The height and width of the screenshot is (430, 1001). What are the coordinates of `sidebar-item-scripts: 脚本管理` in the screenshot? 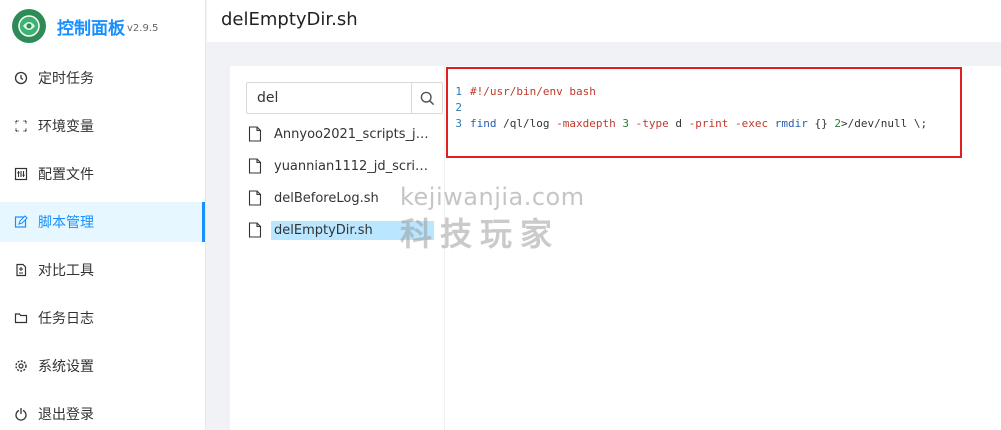 It's located at (102, 222).